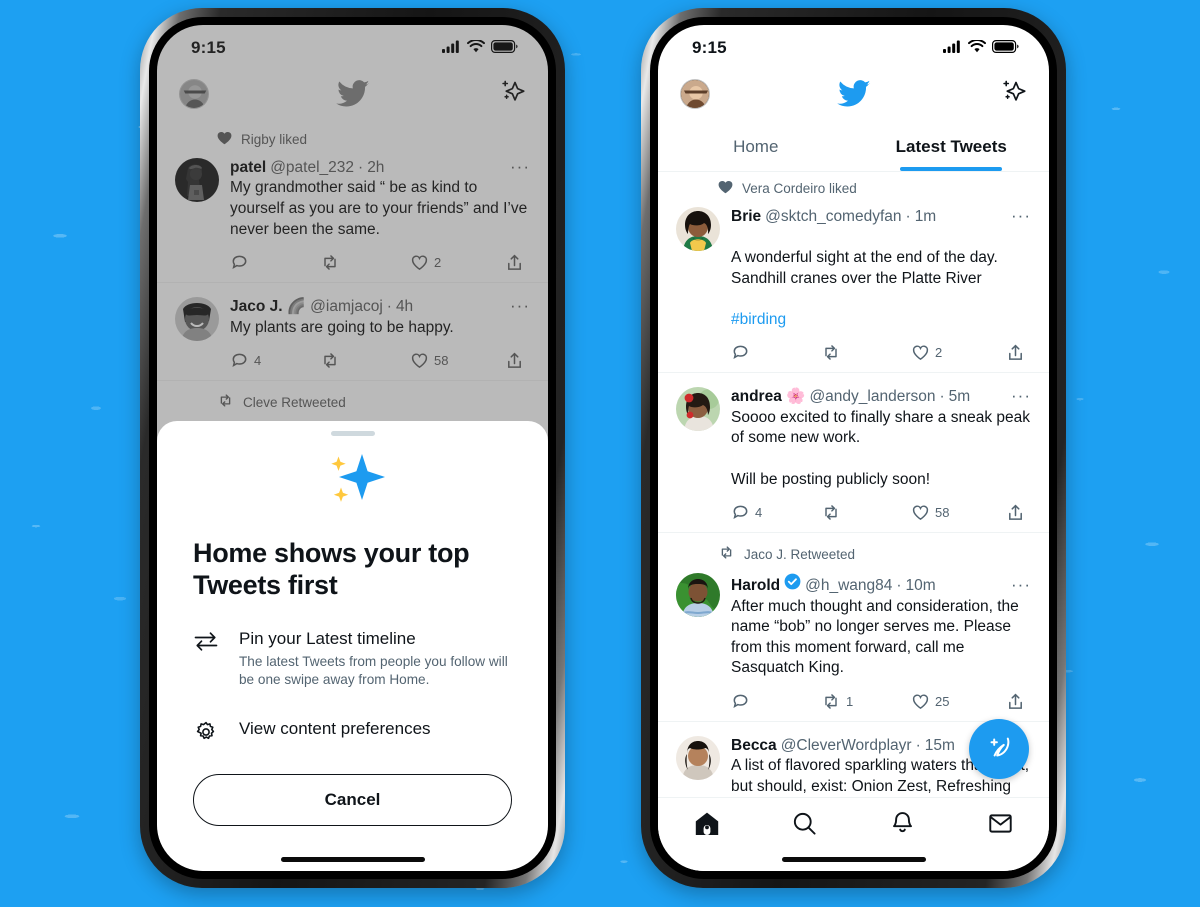  I want to click on sheet-grabber, so click(352, 433).